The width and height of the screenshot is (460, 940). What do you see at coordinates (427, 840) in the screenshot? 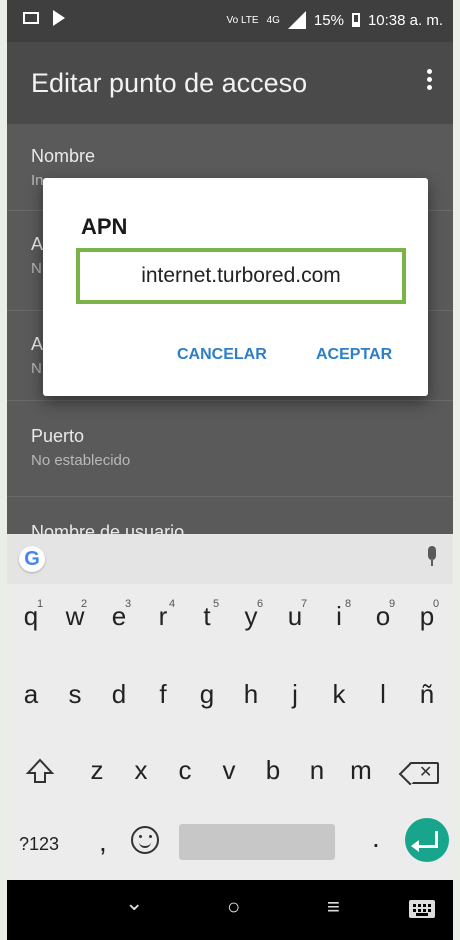
I see `enter-icon` at bounding box center [427, 840].